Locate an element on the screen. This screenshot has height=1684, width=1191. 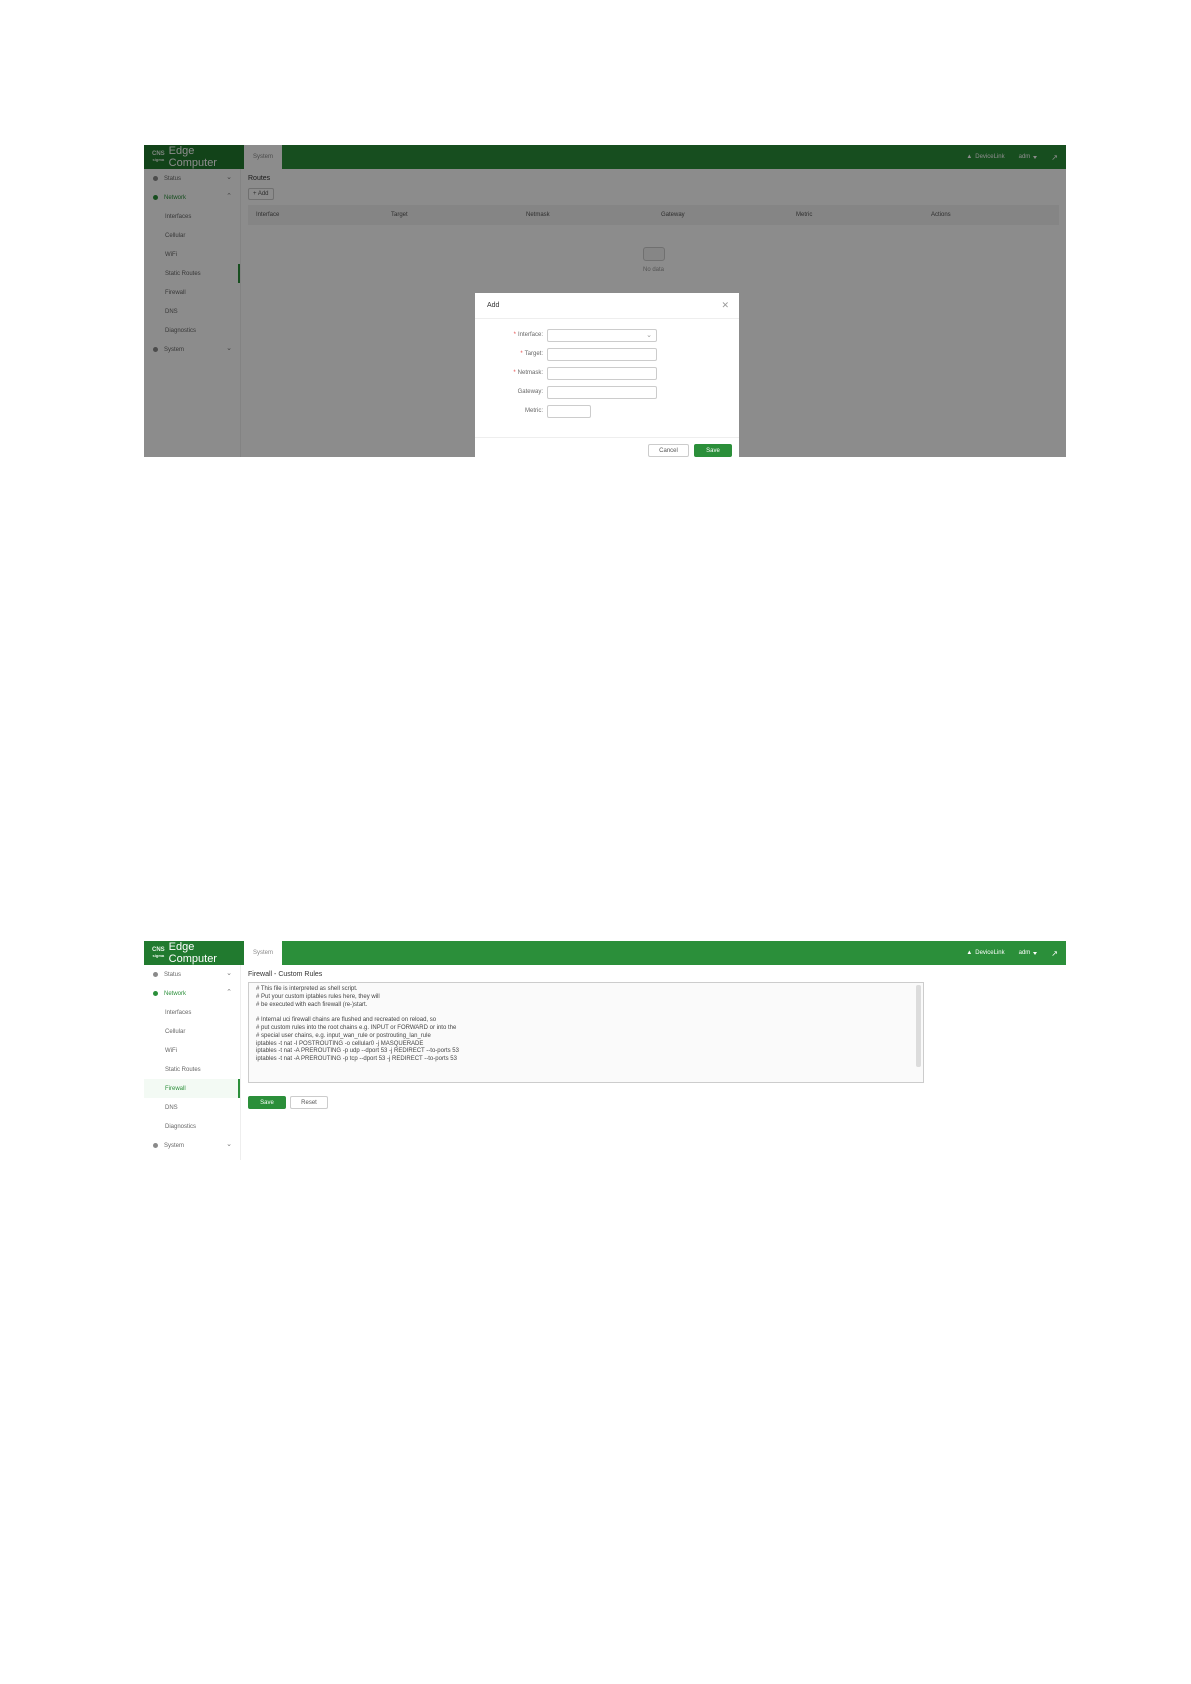
devicelink-icon: ▲ is located at coordinates (969, 953).